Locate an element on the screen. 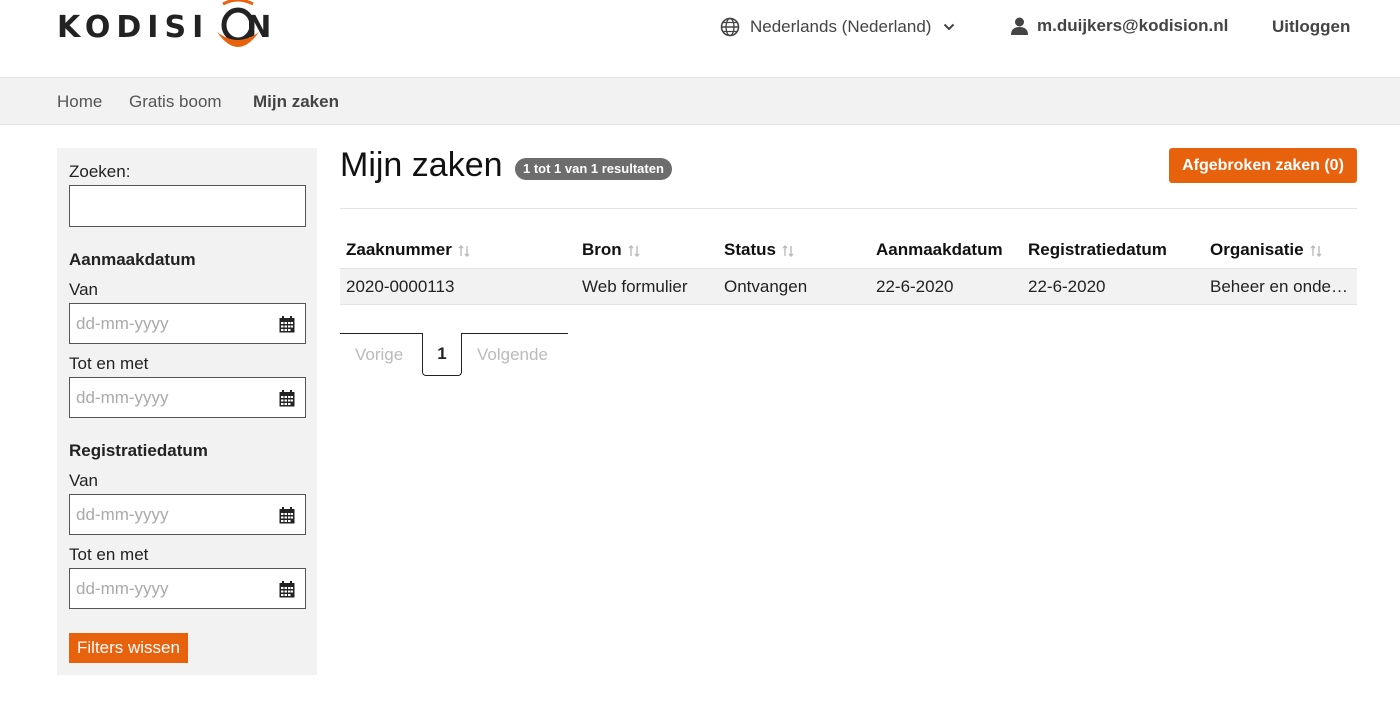  user-email: m.duijkers@kodision.nl is located at coordinates (1133, 25).